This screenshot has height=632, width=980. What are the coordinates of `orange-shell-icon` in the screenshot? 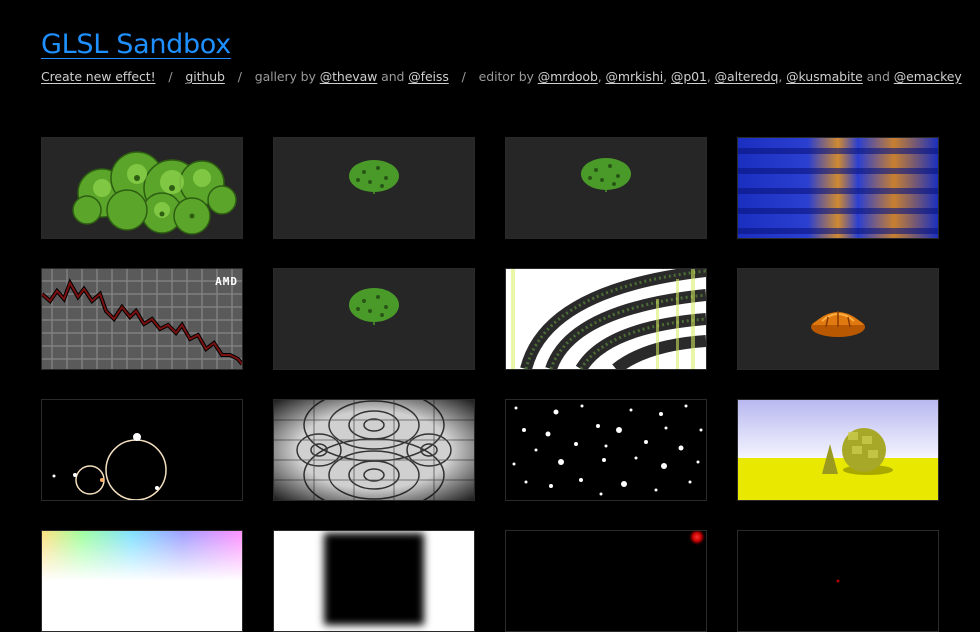 It's located at (838, 319).